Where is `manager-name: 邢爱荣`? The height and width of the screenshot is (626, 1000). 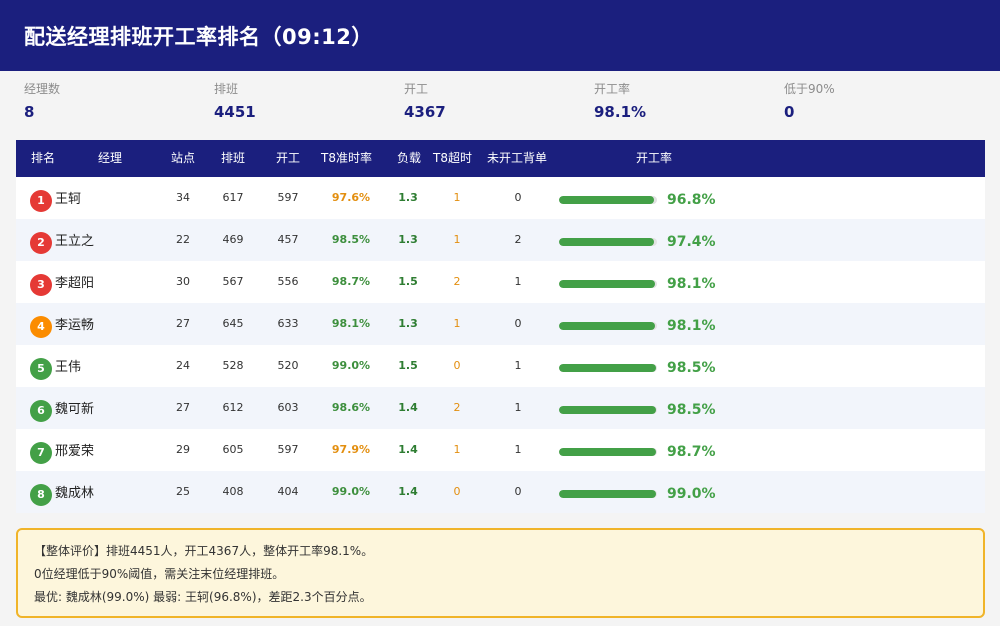
manager-name: 邢爱荣 is located at coordinates (75, 451).